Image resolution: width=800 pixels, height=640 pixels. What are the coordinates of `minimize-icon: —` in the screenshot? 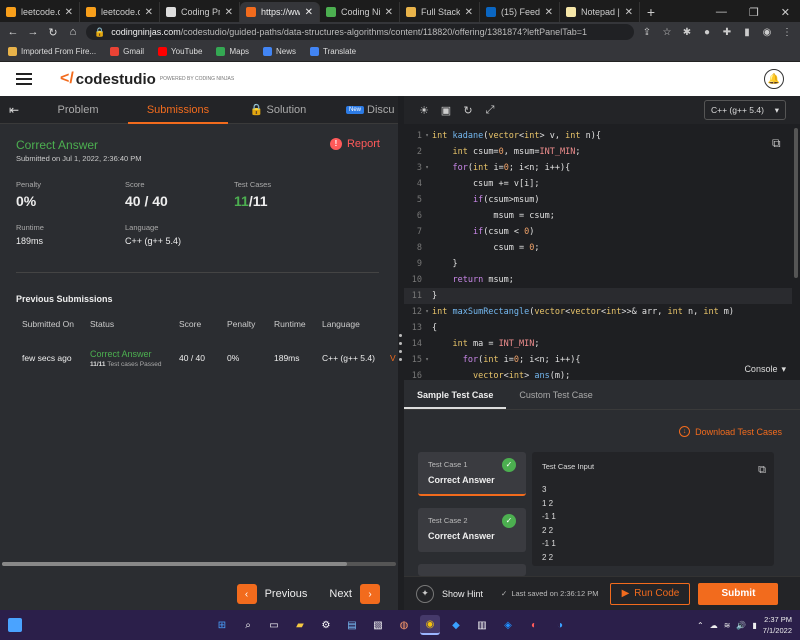 It's located at (721, 12).